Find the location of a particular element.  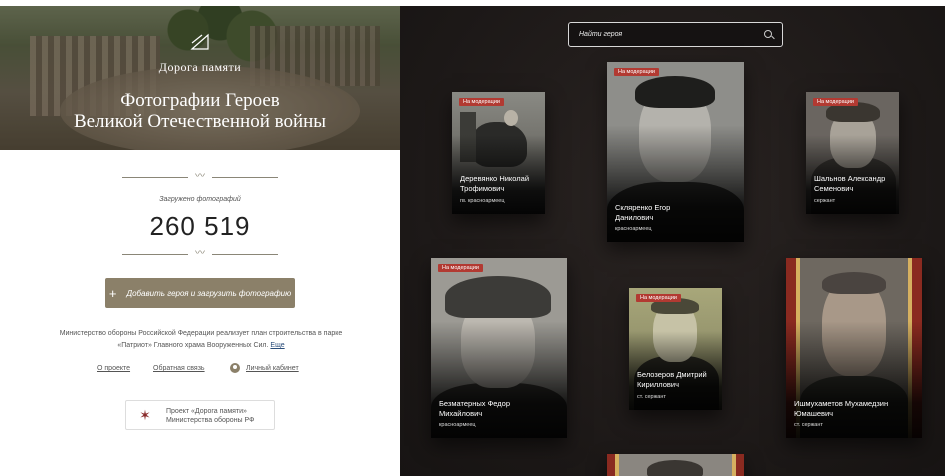

hero-name-line2: Трофимович is located at coordinates (482, 188).